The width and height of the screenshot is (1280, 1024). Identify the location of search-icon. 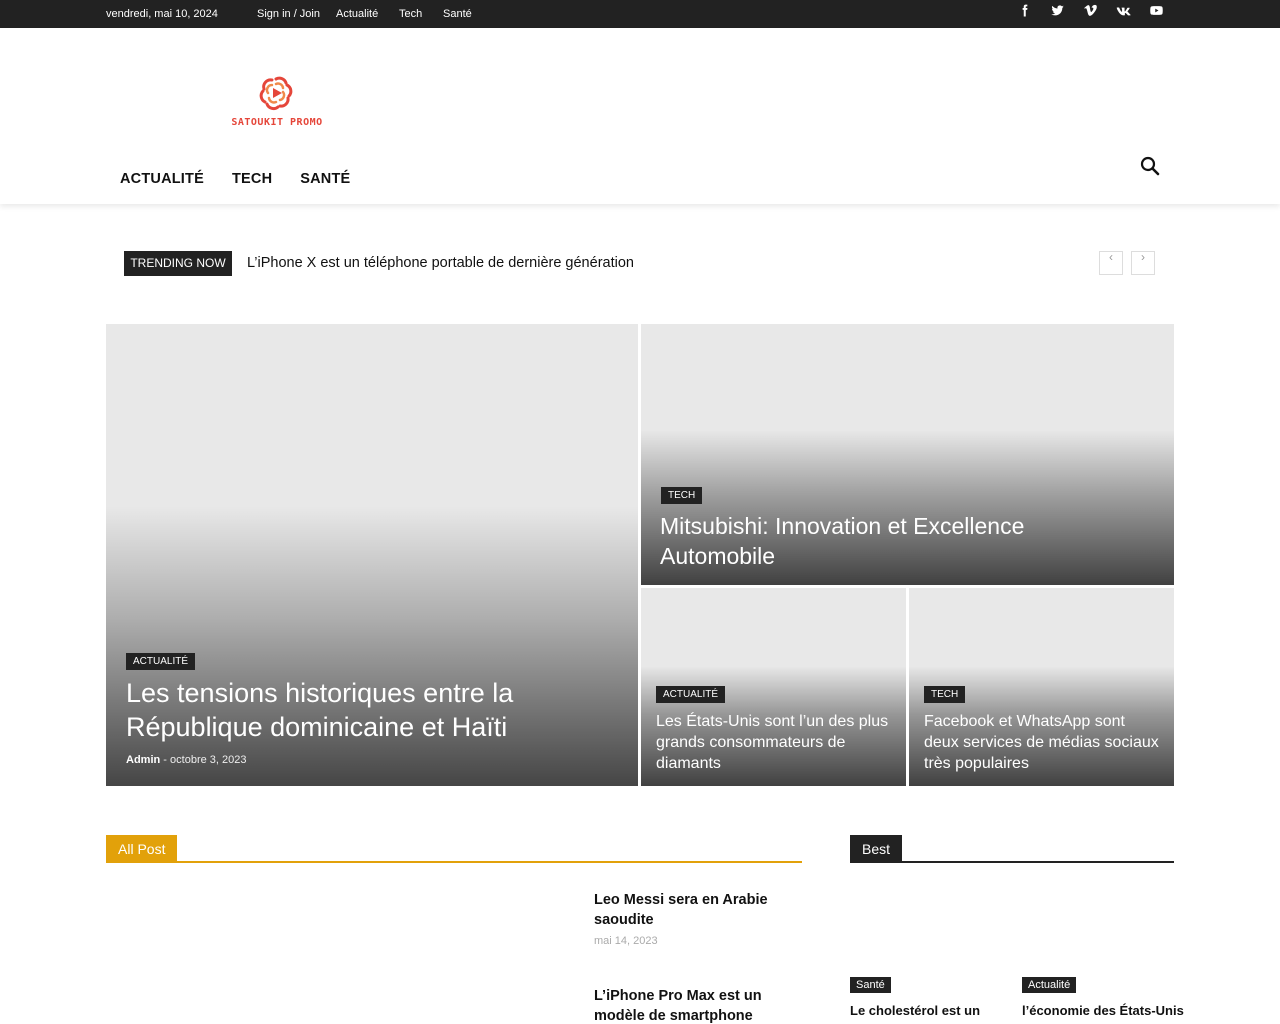
(1150, 166).